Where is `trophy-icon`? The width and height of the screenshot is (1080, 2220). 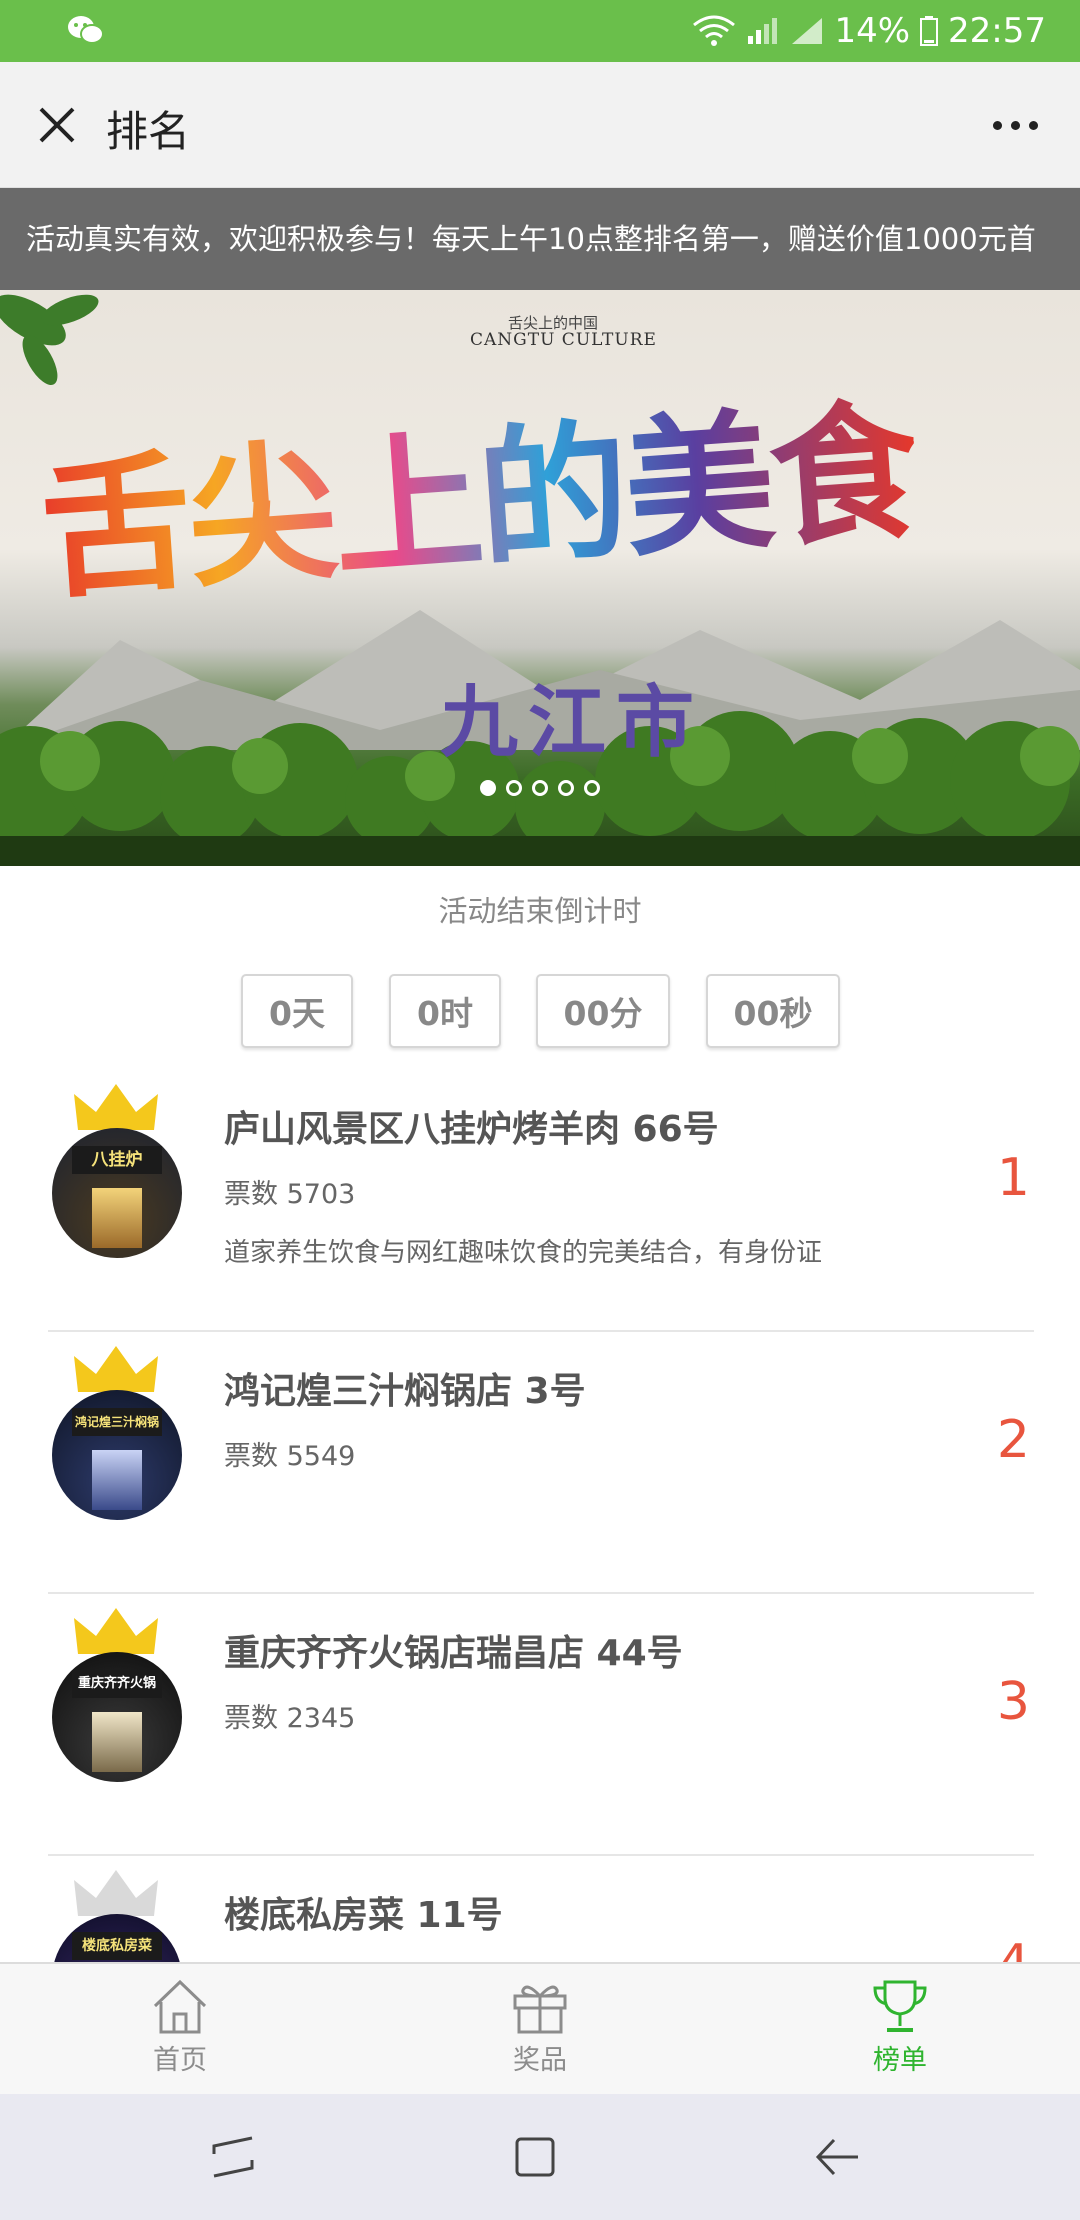
trophy-icon is located at coordinates (900, 2006).